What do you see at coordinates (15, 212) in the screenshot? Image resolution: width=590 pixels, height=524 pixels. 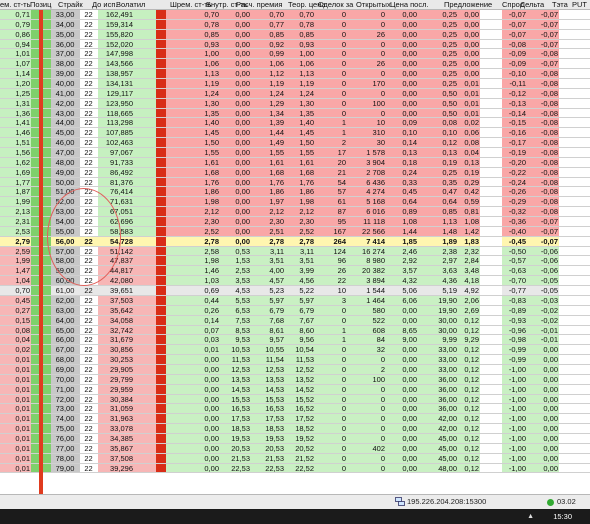 I see `cell-theor-value: 2,13` at bounding box center [15, 212].